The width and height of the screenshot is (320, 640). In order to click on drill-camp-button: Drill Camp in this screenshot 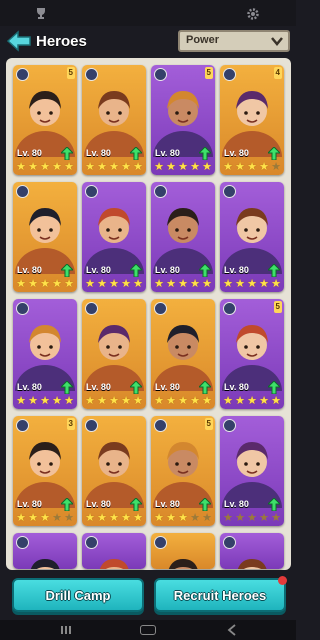, I will do `click(78, 595)`.